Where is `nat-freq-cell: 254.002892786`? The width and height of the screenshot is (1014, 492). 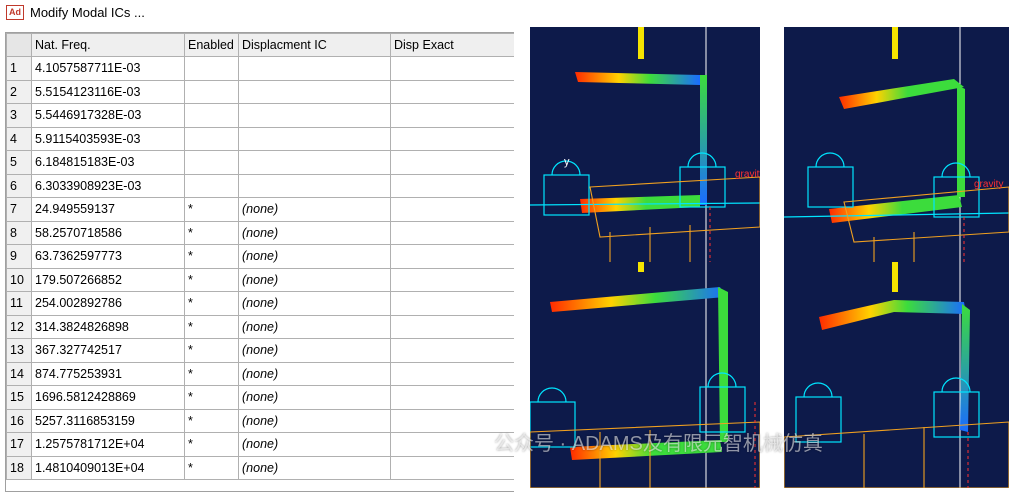 nat-freq-cell: 254.002892786 is located at coordinates (108, 303).